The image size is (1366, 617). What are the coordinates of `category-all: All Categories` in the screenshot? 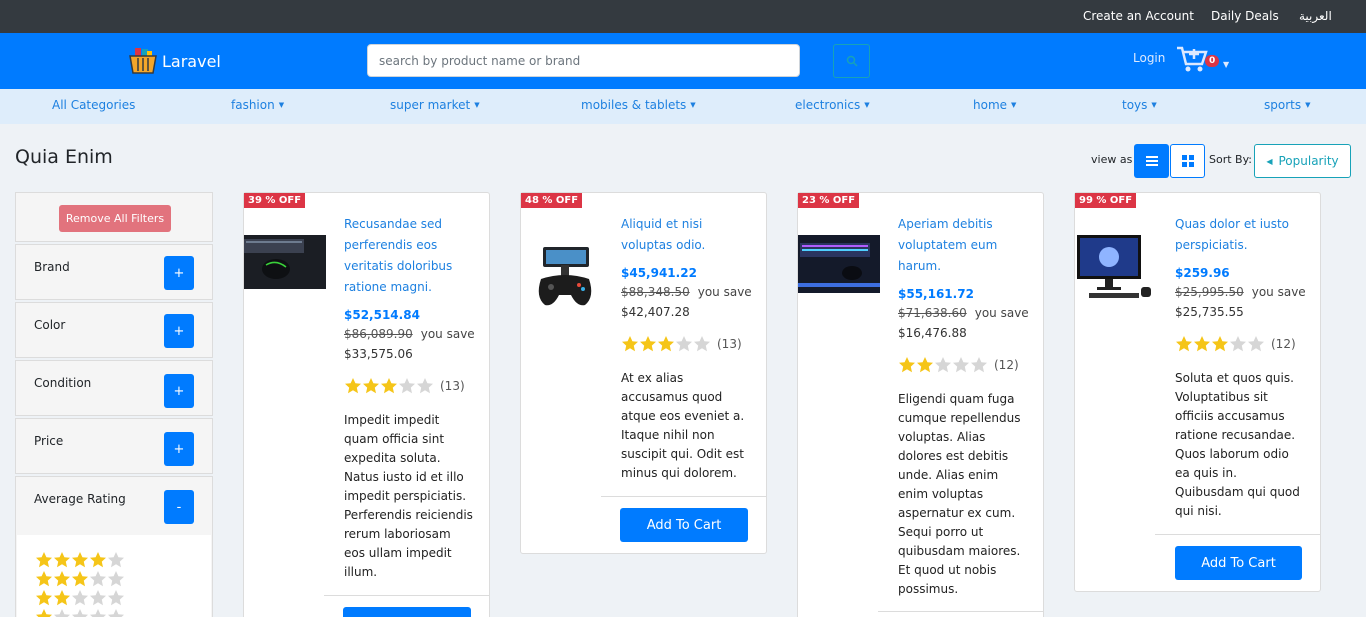 It's located at (93, 105).